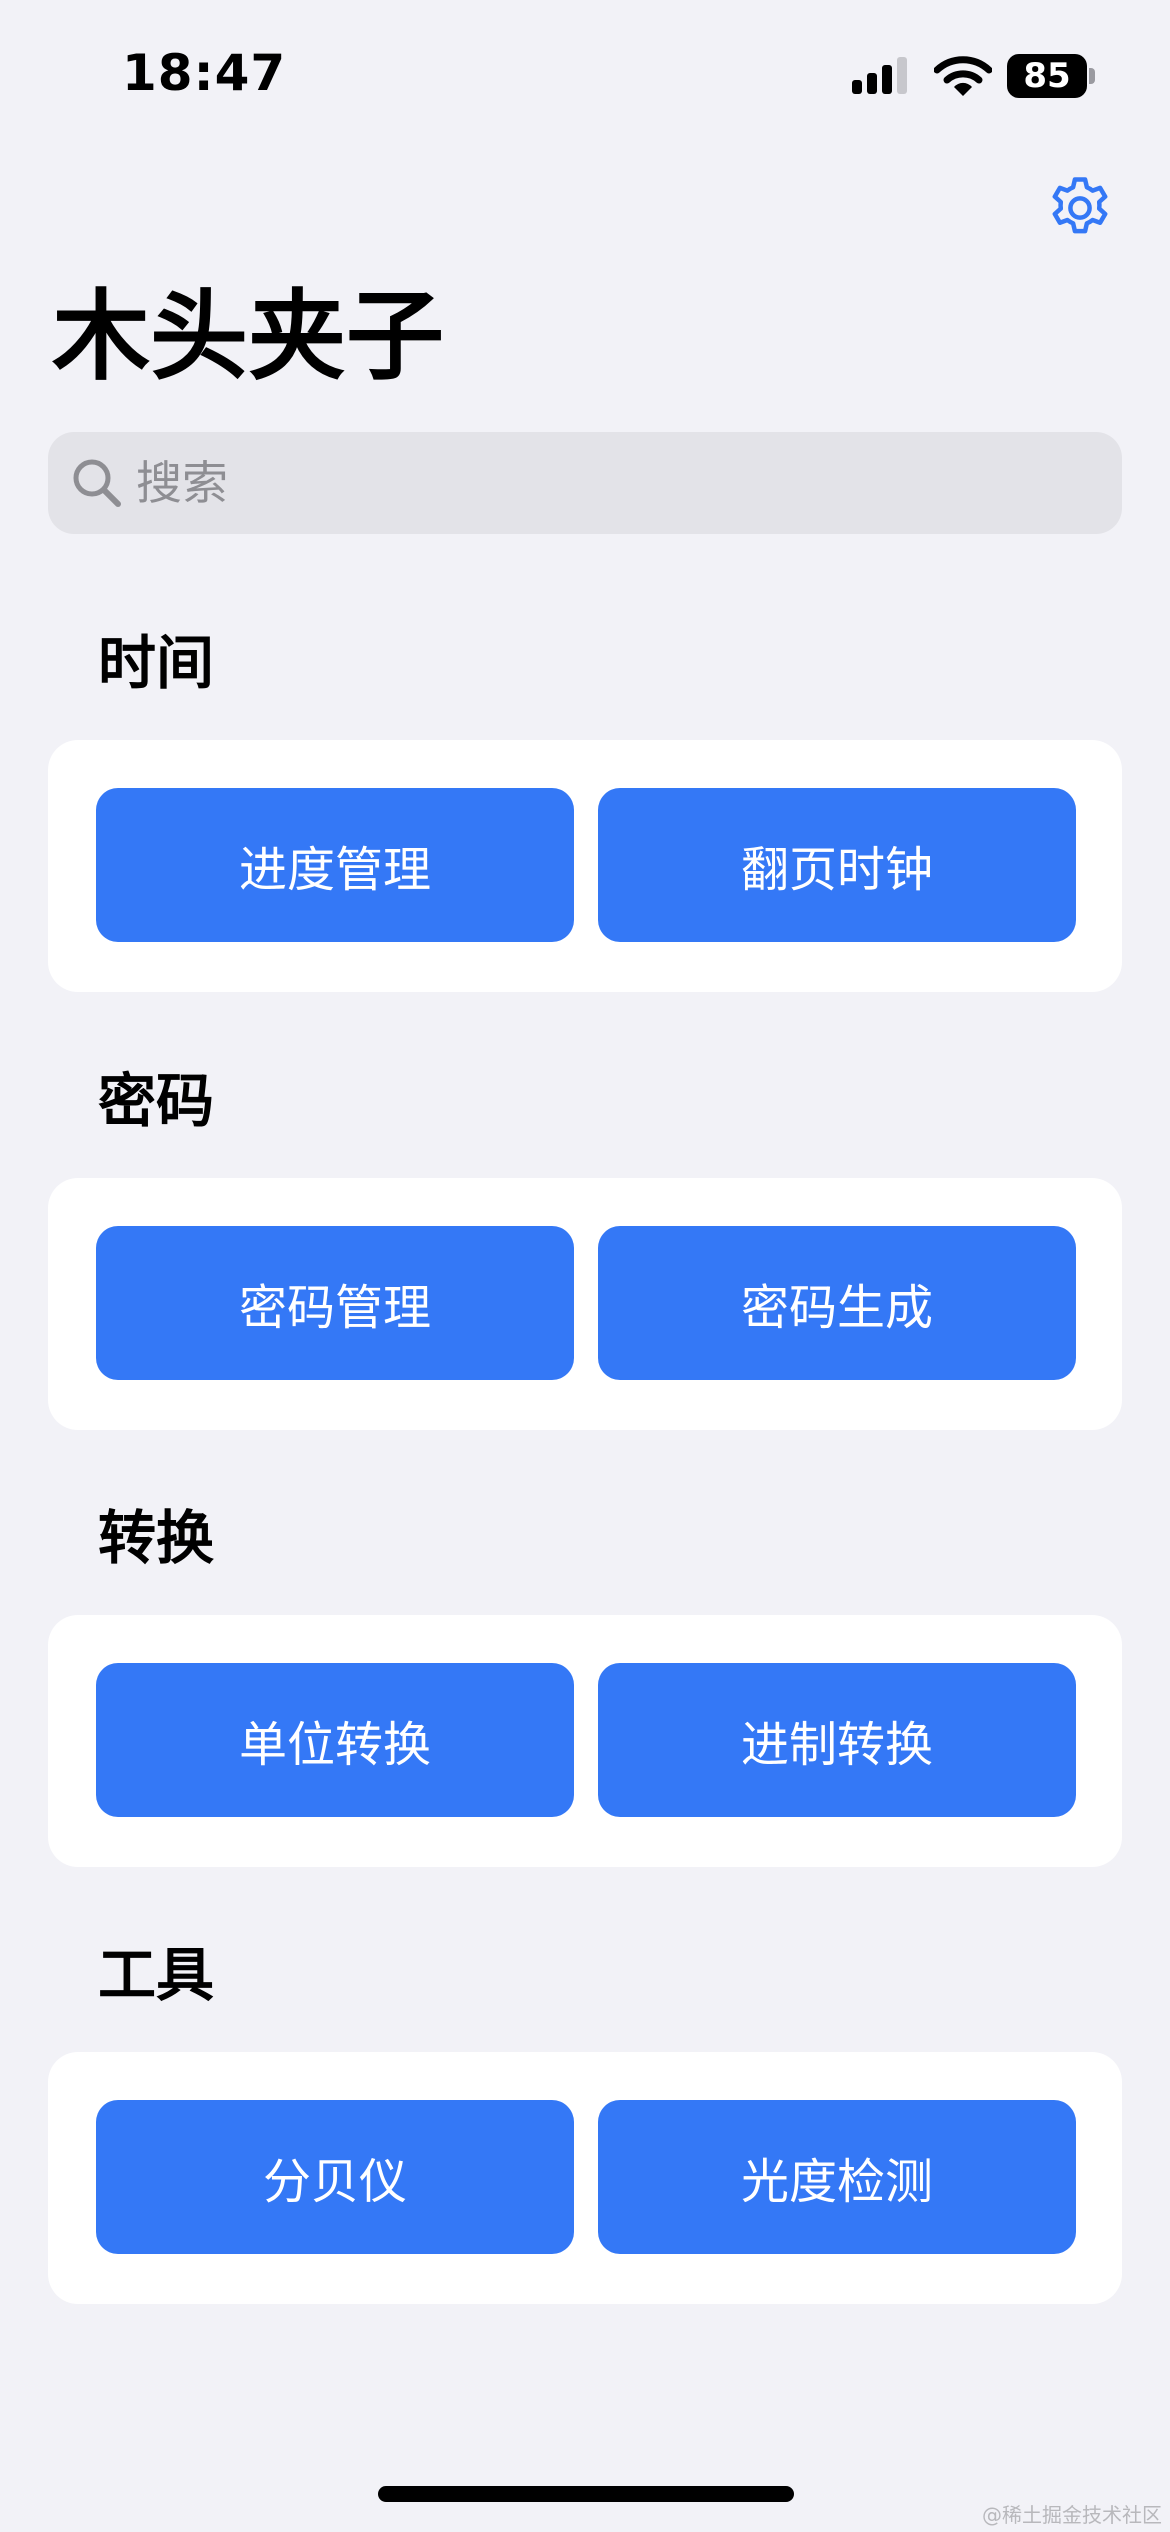  Describe the element at coordinates (585, 75) in the screenshot. I see `status-bar: 18:47 85` at that location.